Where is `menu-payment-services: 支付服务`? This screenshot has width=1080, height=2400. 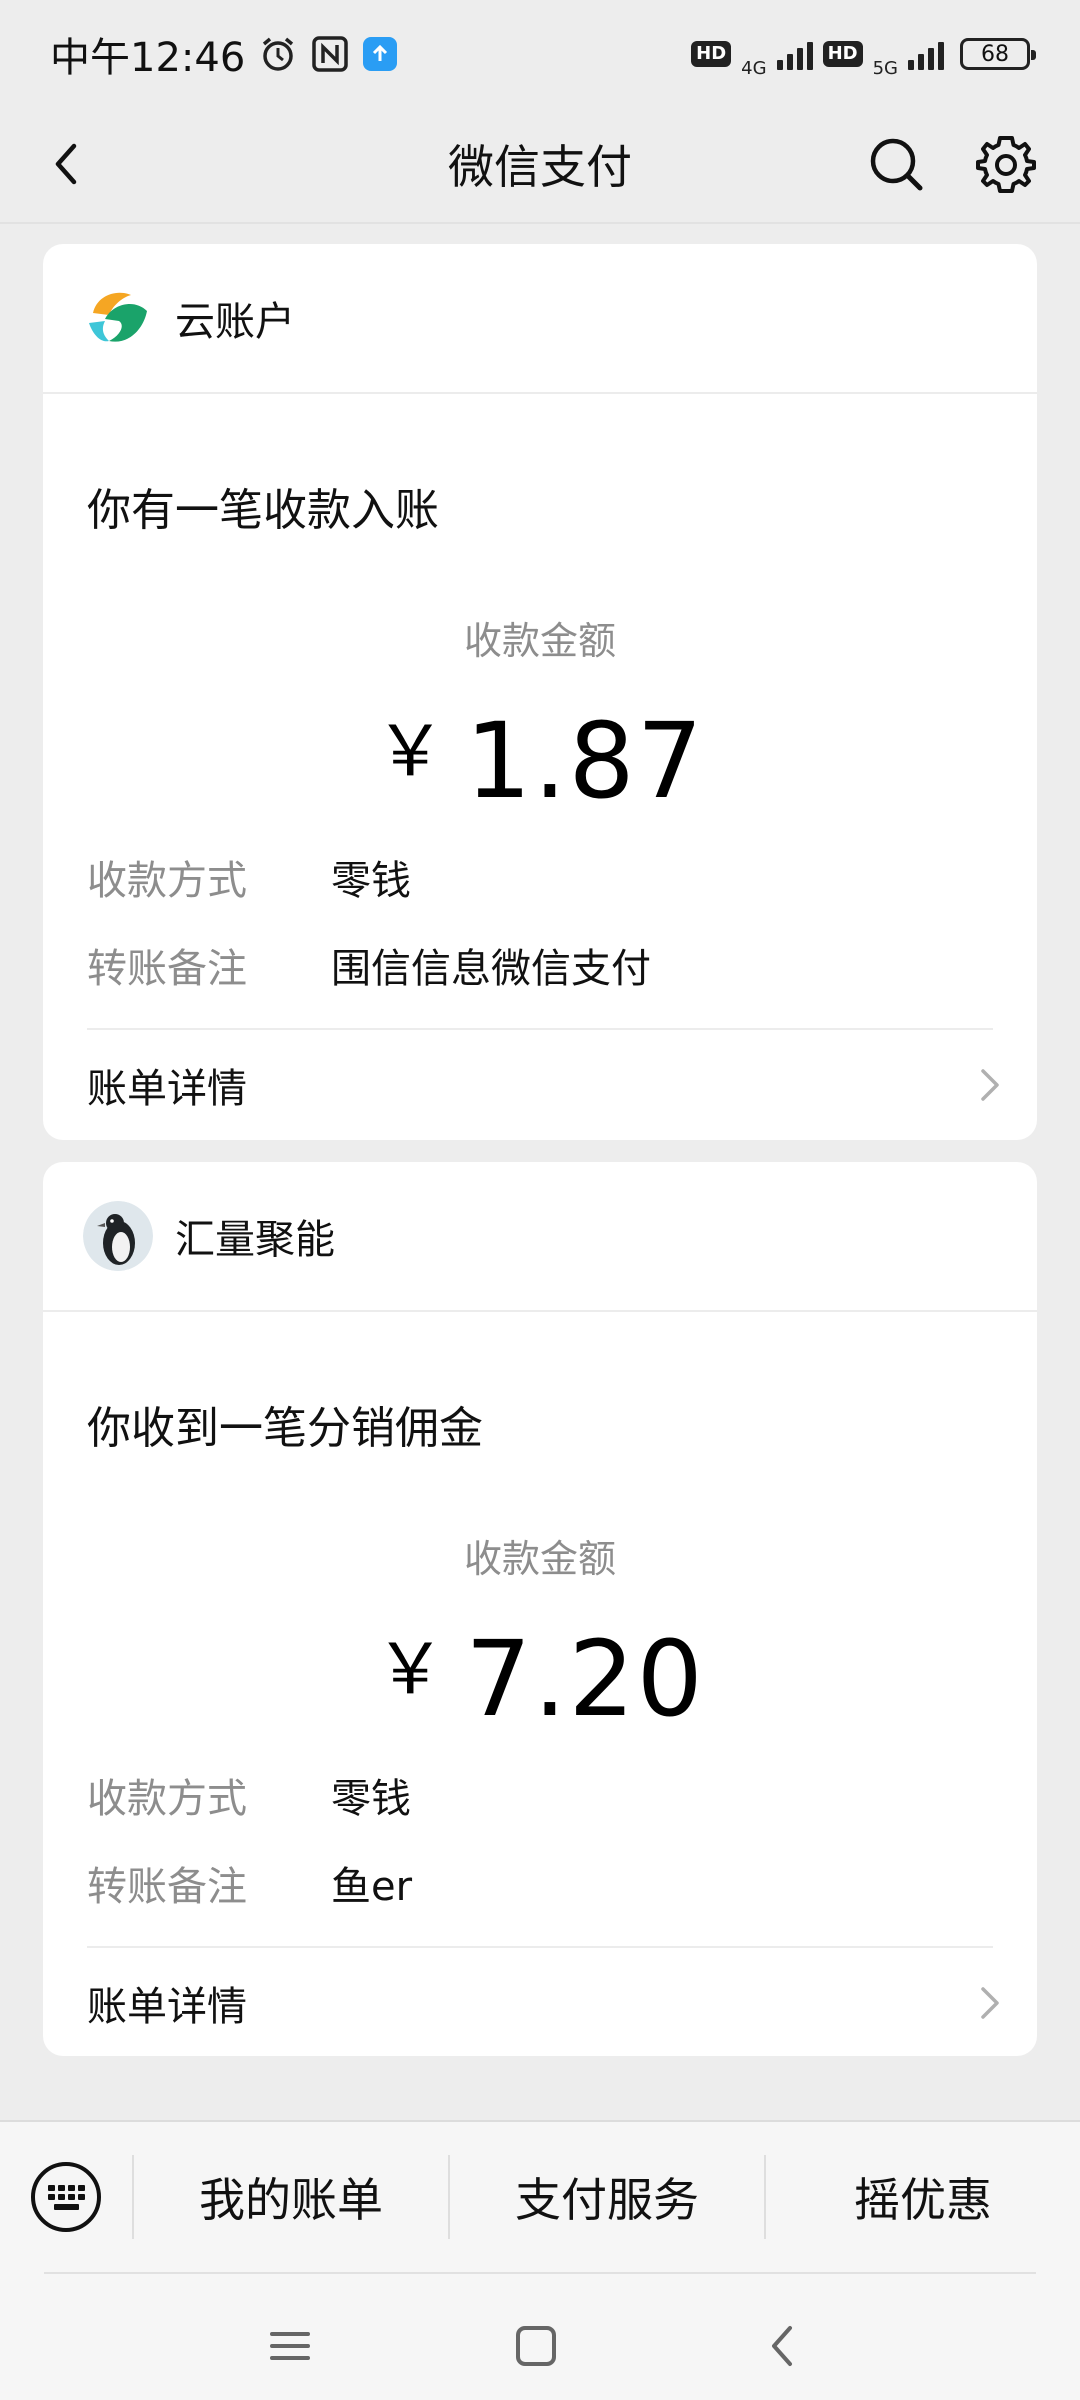 menu-payment-services: 支付服务 is located at coordinates (607, 2197).